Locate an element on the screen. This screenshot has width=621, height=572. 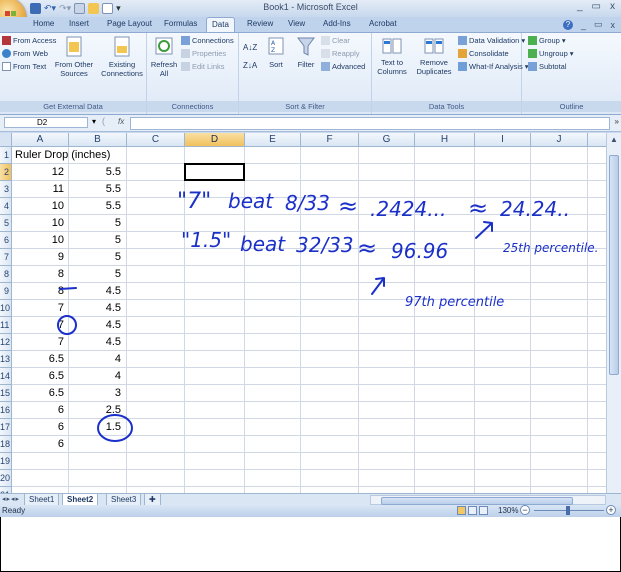
subtotal-button: Subtotal is located at coordinates (547, 66).